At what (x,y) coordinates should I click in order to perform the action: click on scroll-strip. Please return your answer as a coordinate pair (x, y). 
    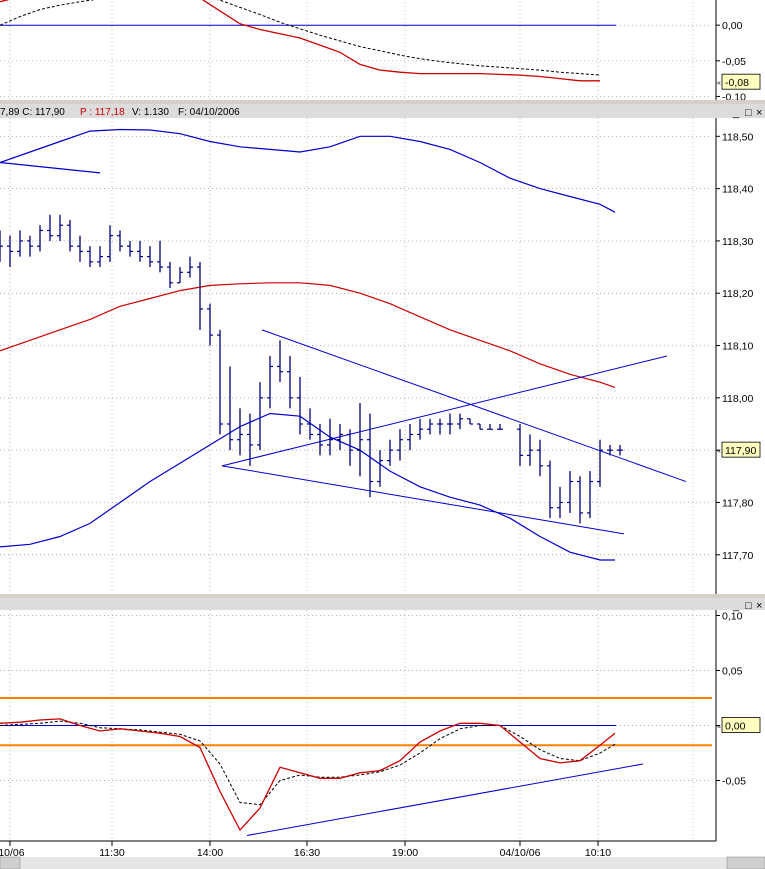
    Looking at the image, I should click on (382, 863).